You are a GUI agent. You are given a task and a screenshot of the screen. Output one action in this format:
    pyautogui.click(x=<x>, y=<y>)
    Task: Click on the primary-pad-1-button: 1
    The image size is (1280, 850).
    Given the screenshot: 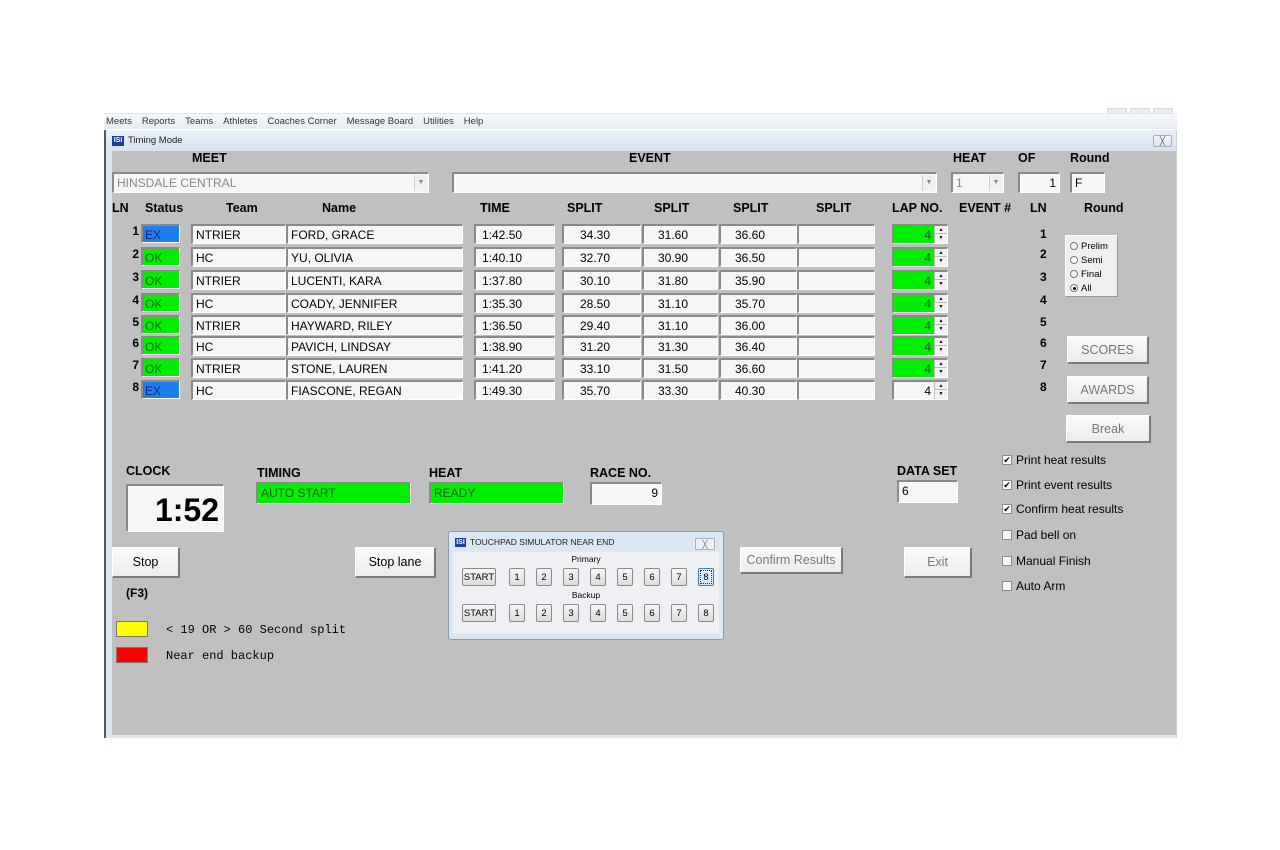 What is the action you would take?
    pyautogui.click(x=517, y=577)
    